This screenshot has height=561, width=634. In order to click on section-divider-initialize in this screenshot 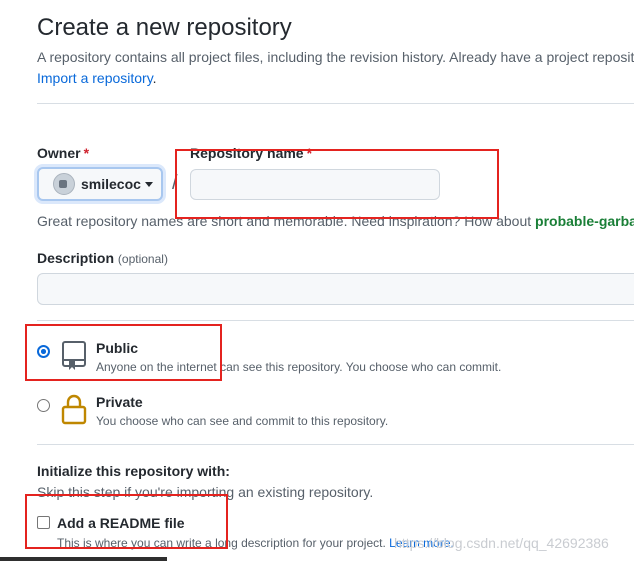, I will do `click(335, 444)`.